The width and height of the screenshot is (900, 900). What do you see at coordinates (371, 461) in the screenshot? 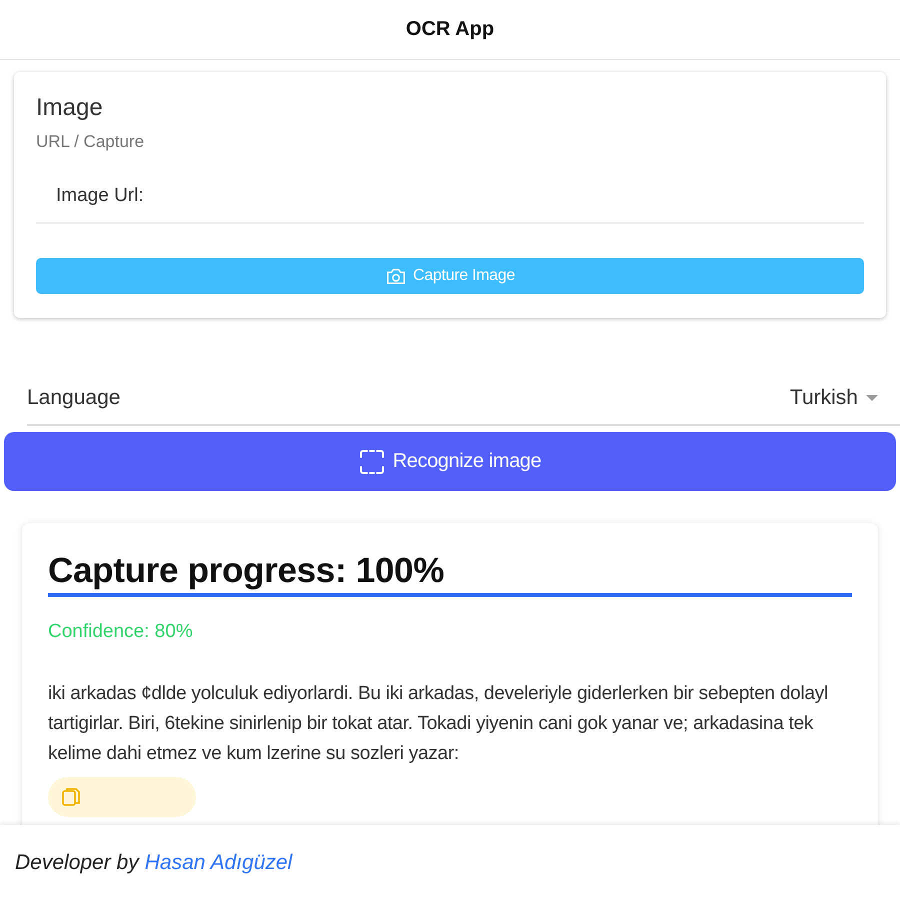
I see `scan-frame-icon` at bounding box center [371, 461].